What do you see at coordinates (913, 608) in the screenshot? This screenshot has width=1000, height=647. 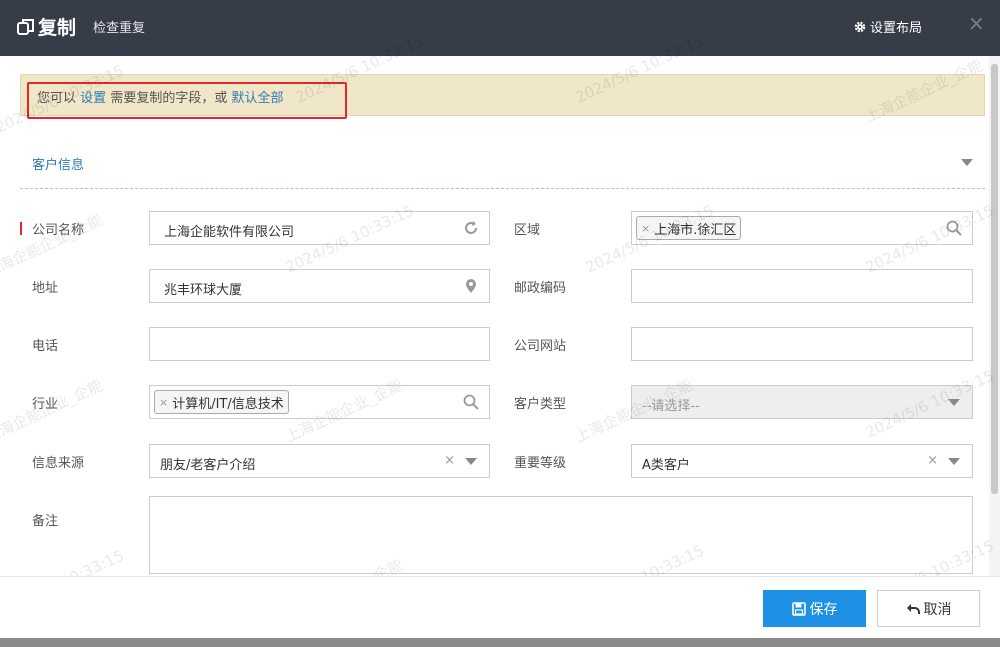 I see `undo-arrow-icon` at bounding box center [913, 608].